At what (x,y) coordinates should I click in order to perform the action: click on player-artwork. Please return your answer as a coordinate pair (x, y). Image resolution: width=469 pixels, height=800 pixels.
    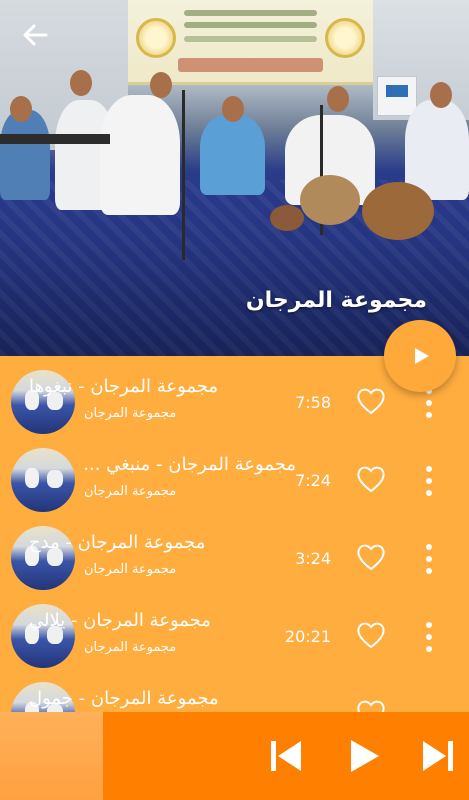
    Looking at the image, I should click on (51, 756).